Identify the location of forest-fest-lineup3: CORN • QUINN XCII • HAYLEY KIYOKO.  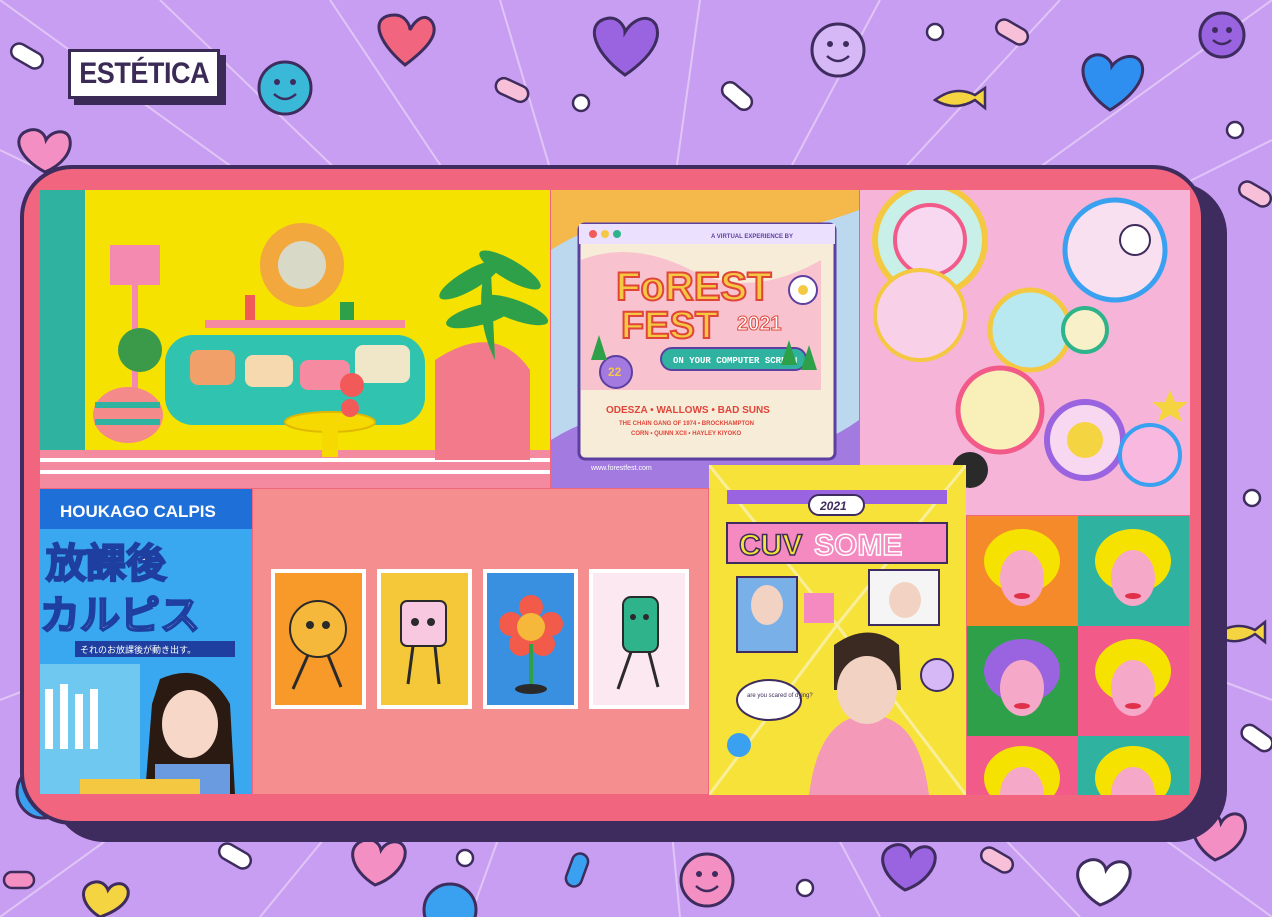
(686, 434).